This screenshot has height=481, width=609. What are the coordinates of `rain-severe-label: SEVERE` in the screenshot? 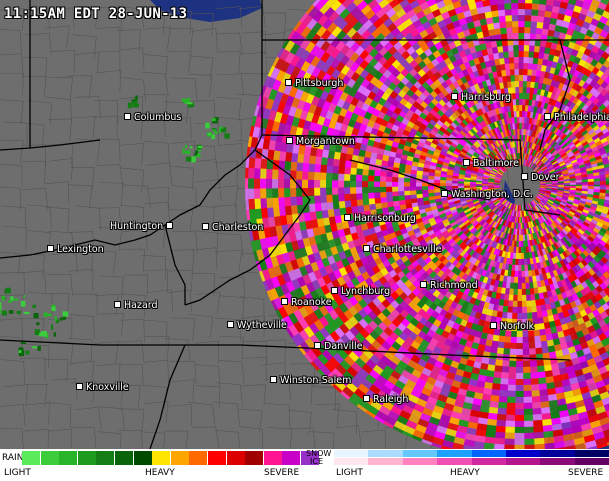 It's located at (282, 473).